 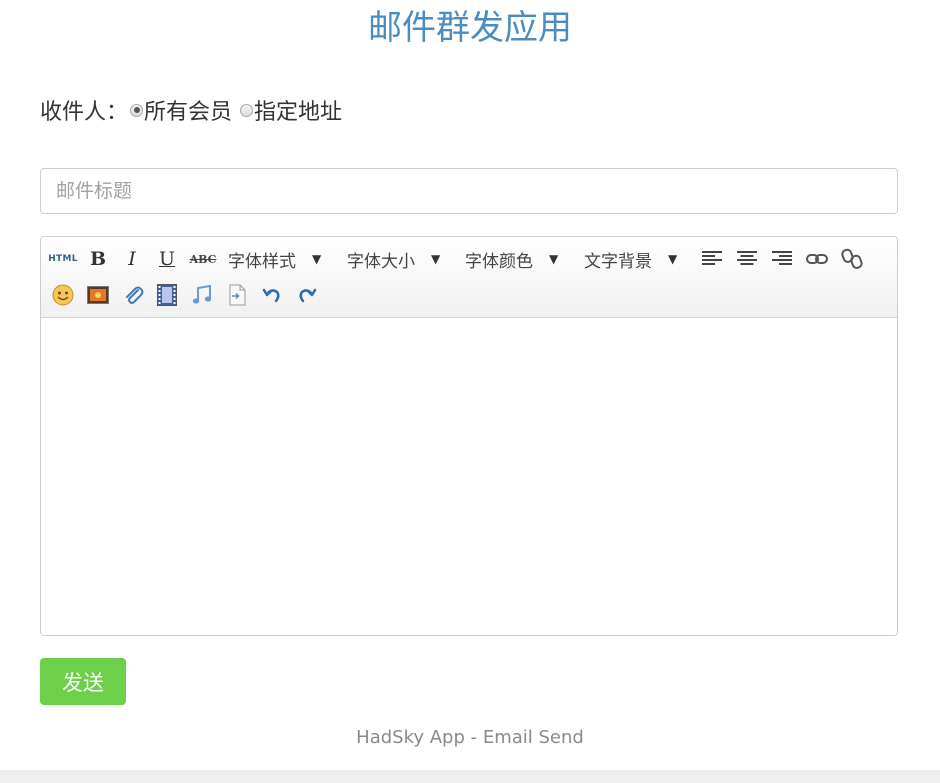 What do you see at coordinates (381, 261) in the screenshot?
I see `font-size-label: 字体大小` at bounding box center [381, 261].